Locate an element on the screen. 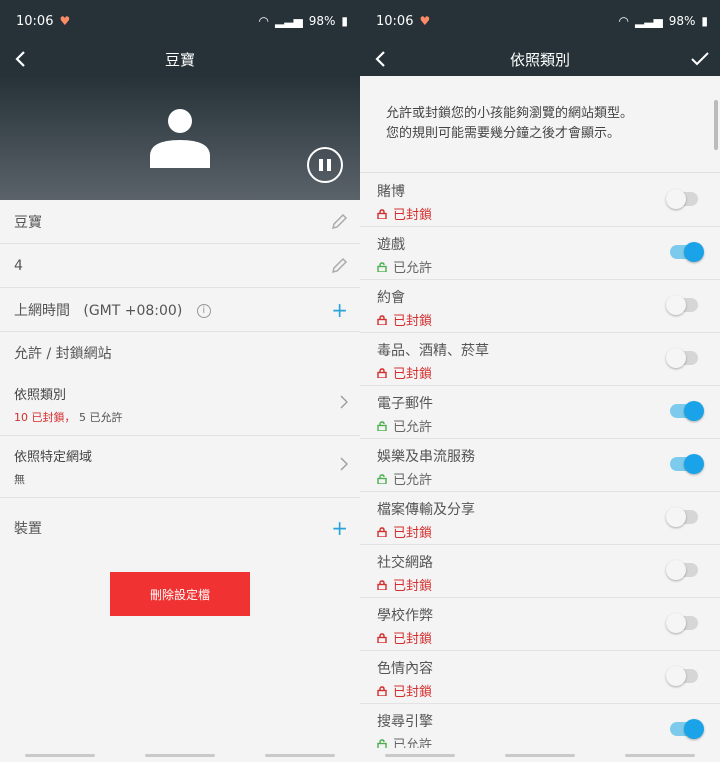 This screenshot has height=762, width=720. profile-header is located at coordinates (180, 138).